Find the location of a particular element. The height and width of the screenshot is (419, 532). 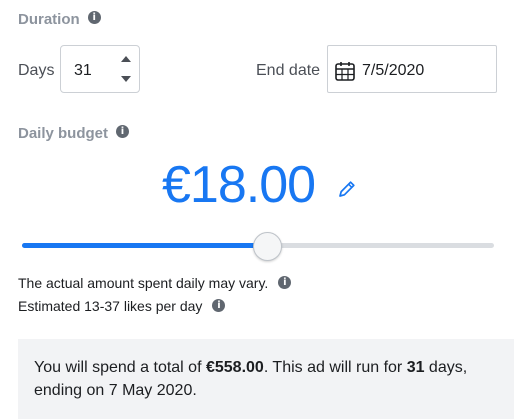

slider-handle is located at coordinates (267, 246).